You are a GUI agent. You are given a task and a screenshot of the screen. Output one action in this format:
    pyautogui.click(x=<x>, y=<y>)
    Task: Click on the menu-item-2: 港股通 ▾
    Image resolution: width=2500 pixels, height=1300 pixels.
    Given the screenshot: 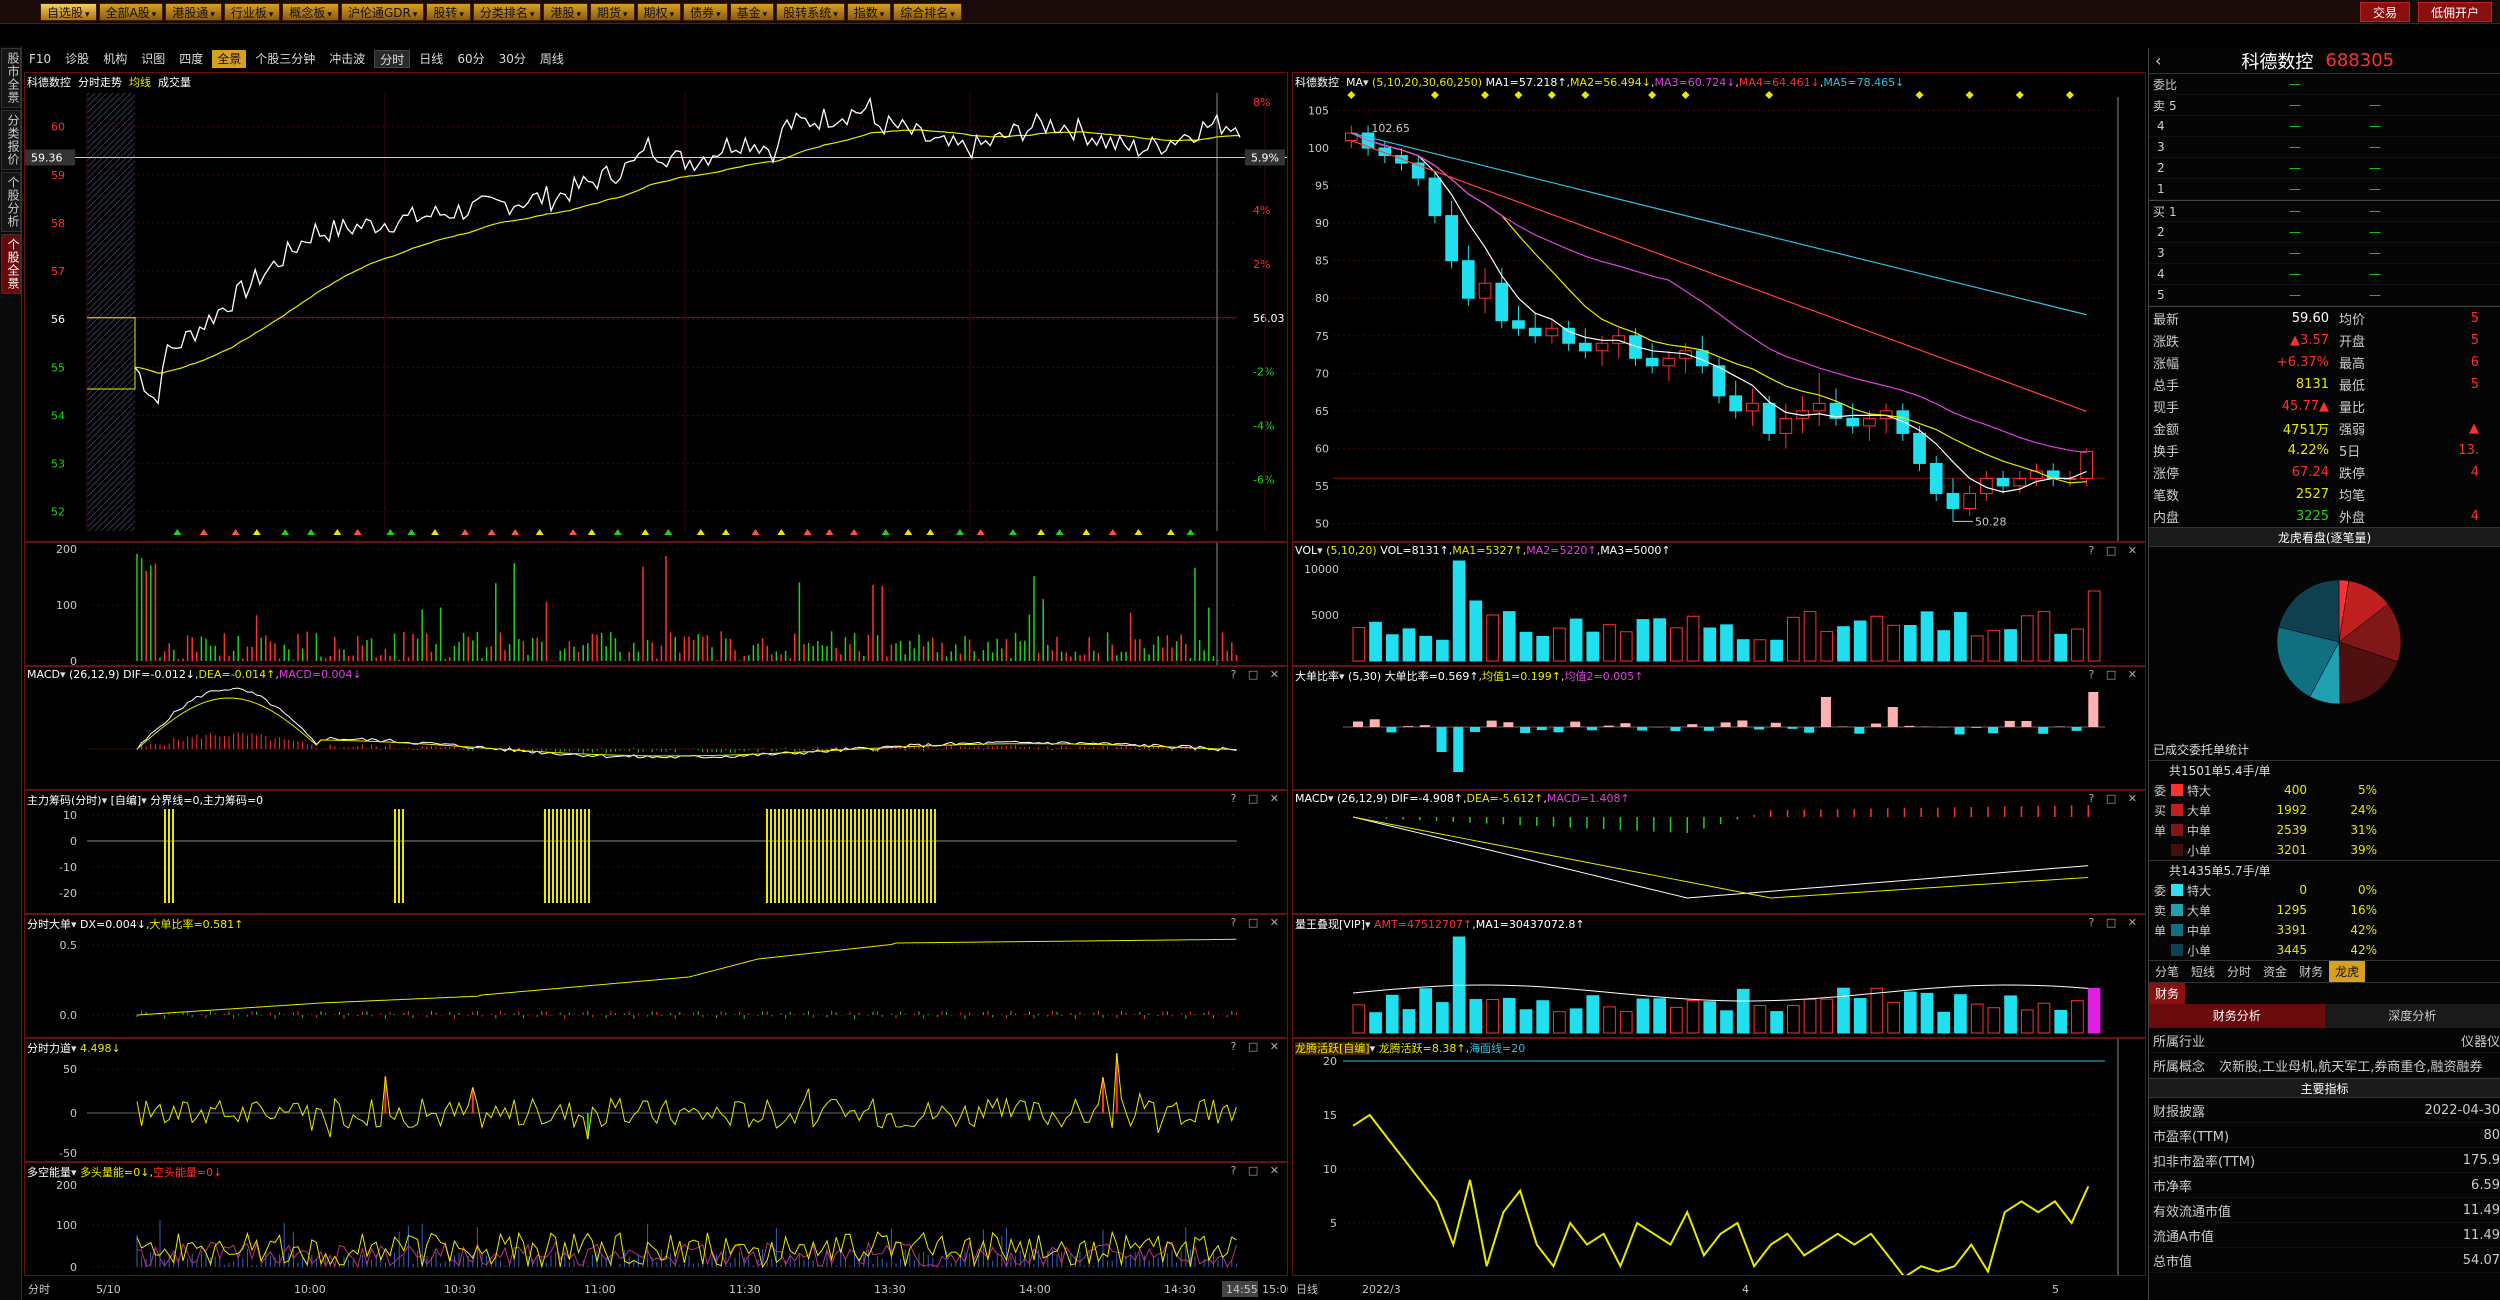 What is the action you would take?
    pyautogui.click(x=193, y=12)
    